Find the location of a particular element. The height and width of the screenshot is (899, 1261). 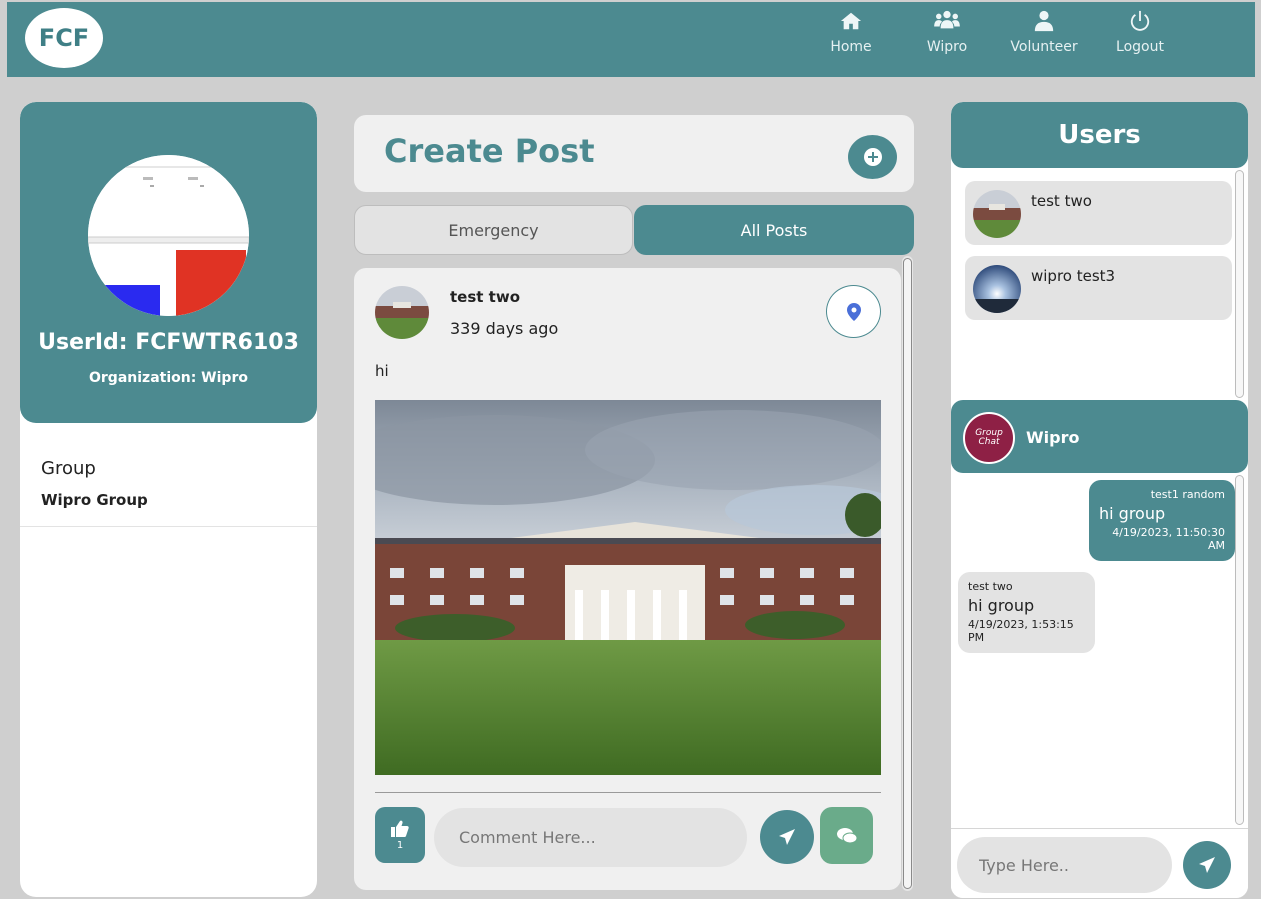

comment-input is located at coordinates (590, 837).